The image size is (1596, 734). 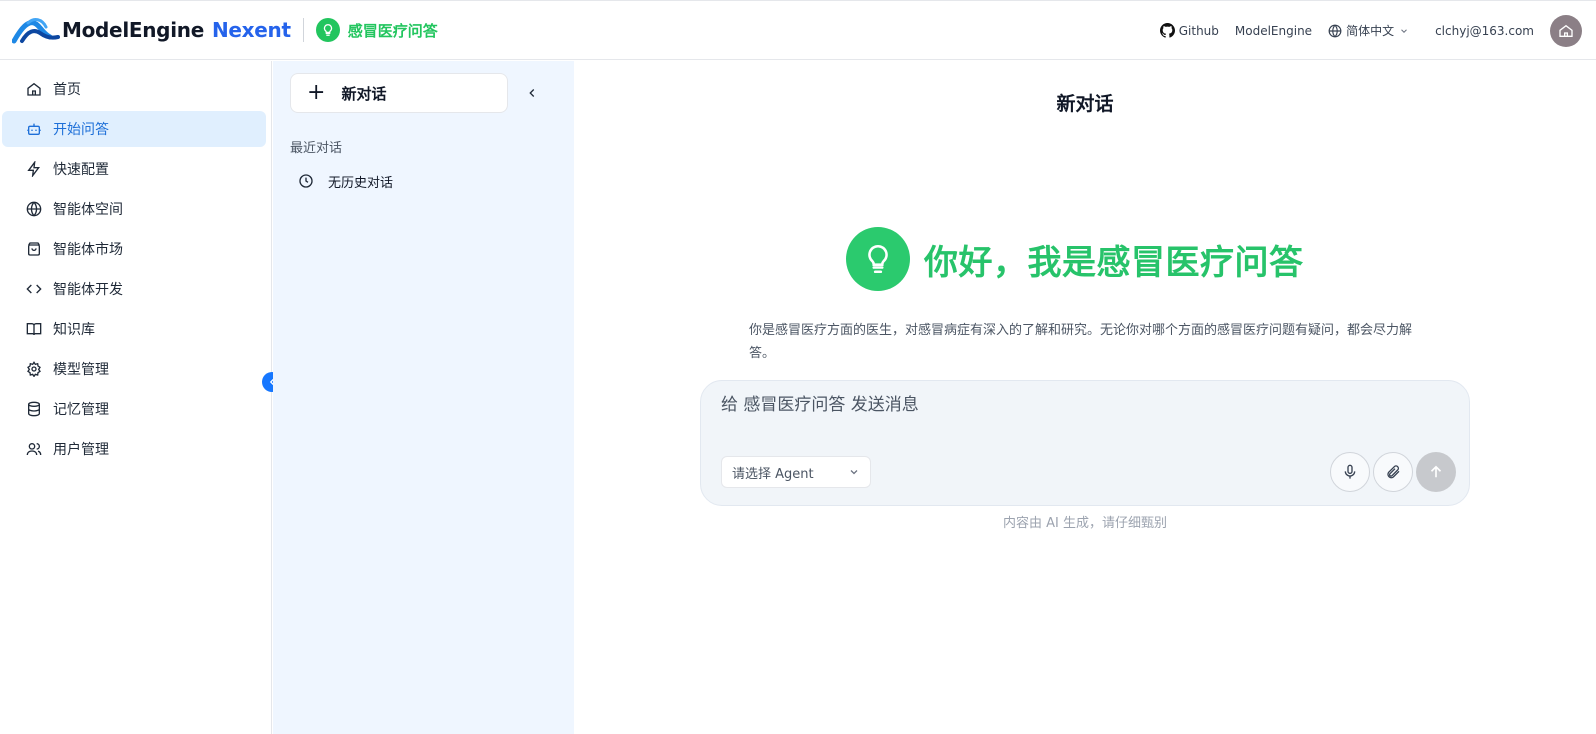 I want to click on database-icon, so click(x=34, y=409).